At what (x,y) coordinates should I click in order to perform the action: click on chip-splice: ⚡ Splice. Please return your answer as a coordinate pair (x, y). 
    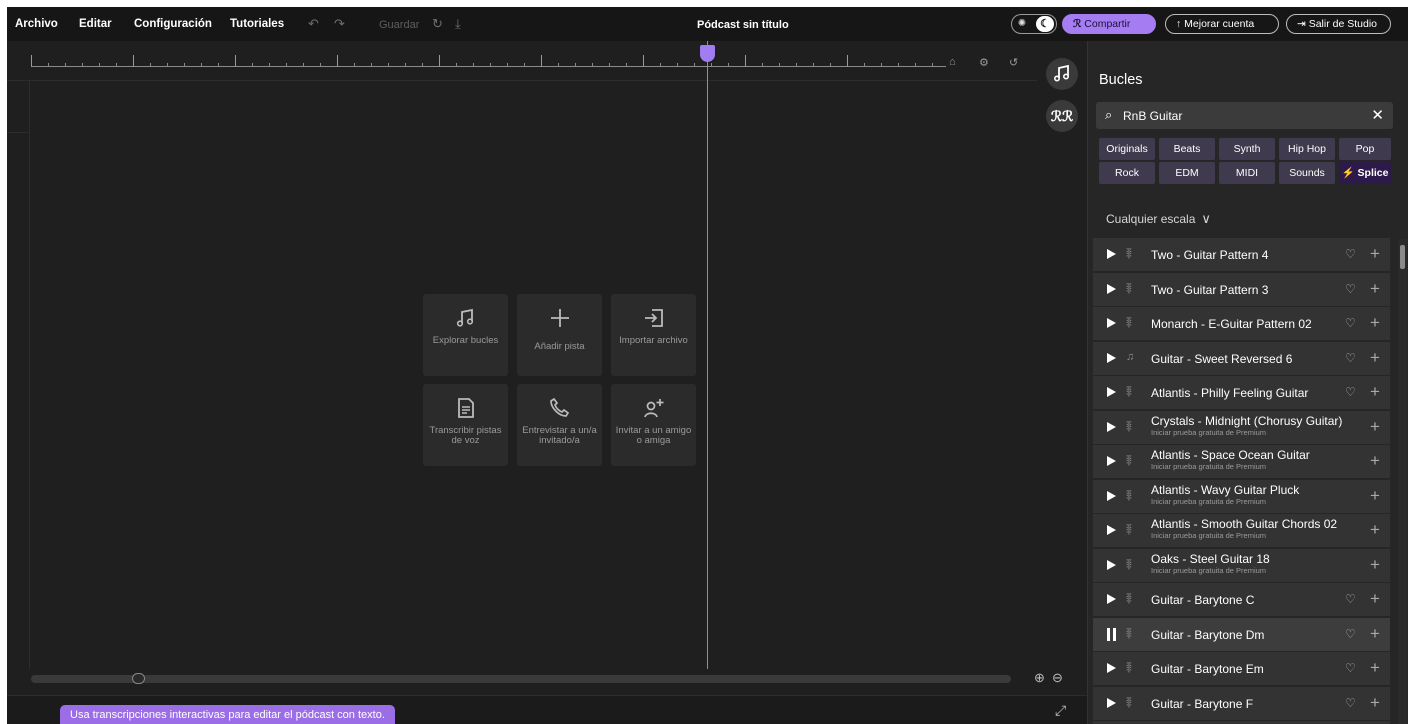
    Looking at the image, I should click on (1365, 173).